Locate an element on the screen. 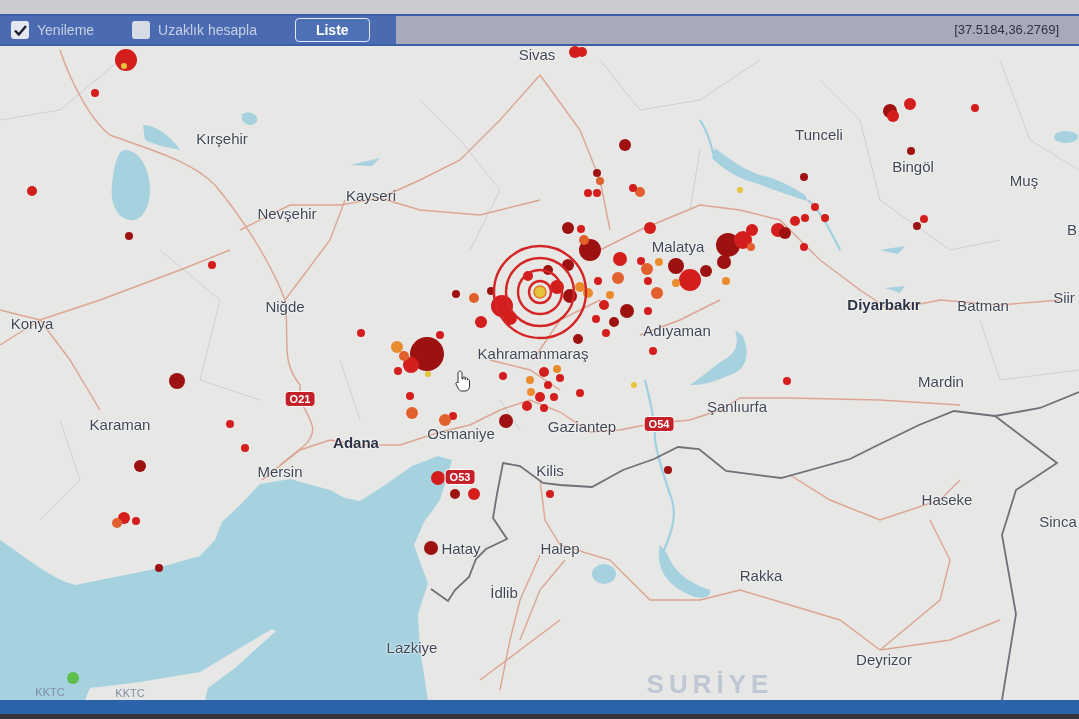  checkbox-label: Yenileme is located at coordinates (66, 30).